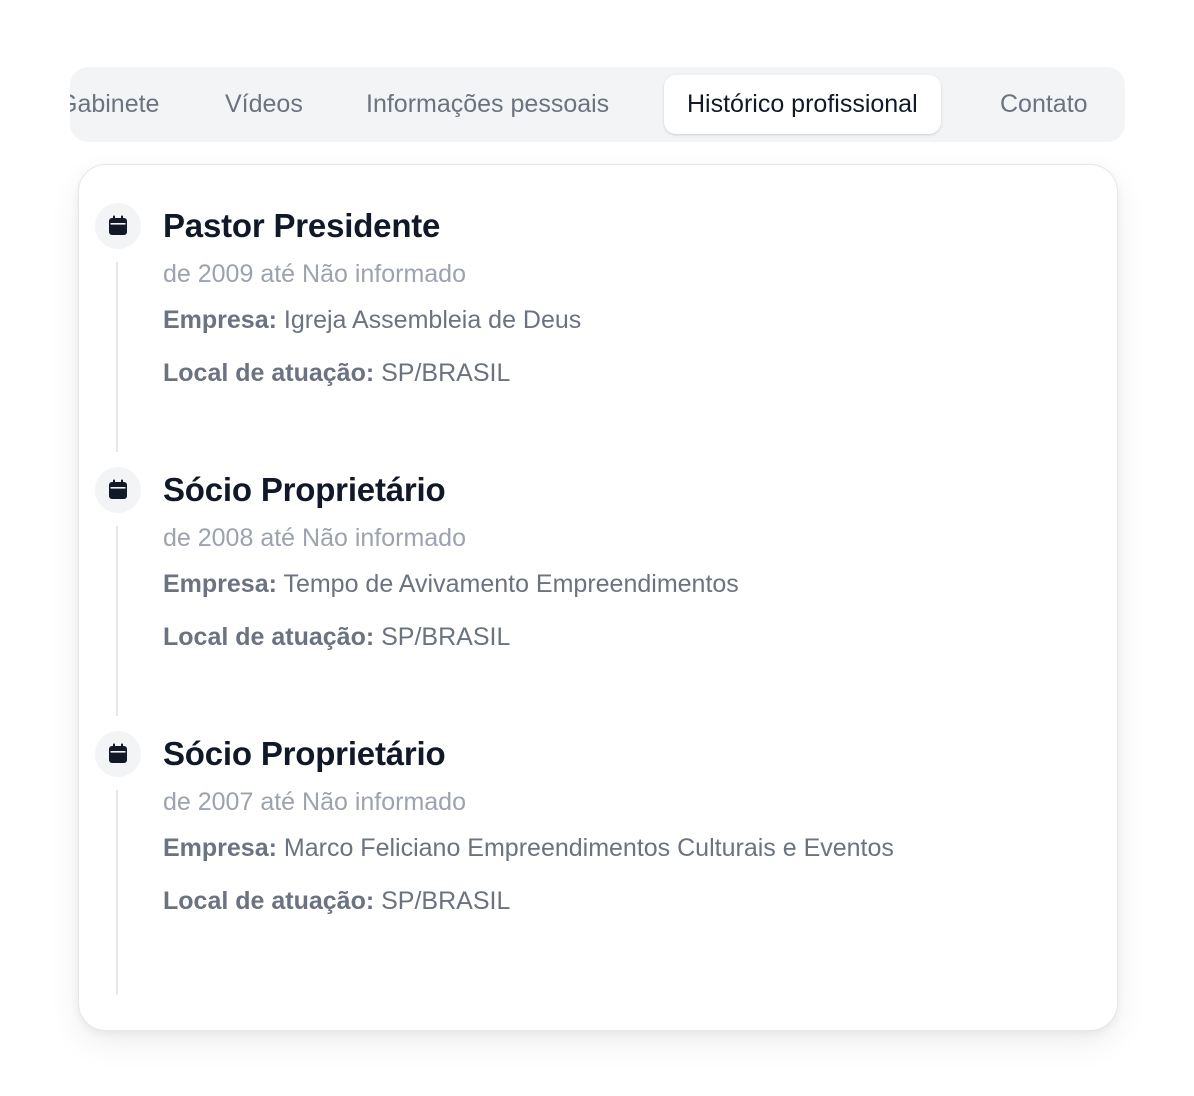 The height and width of the screenshot is (1096, 1194). Describe the element at coordinates (1044, 104) in the screenshot. I see `tab-contato: Contato` at that location.